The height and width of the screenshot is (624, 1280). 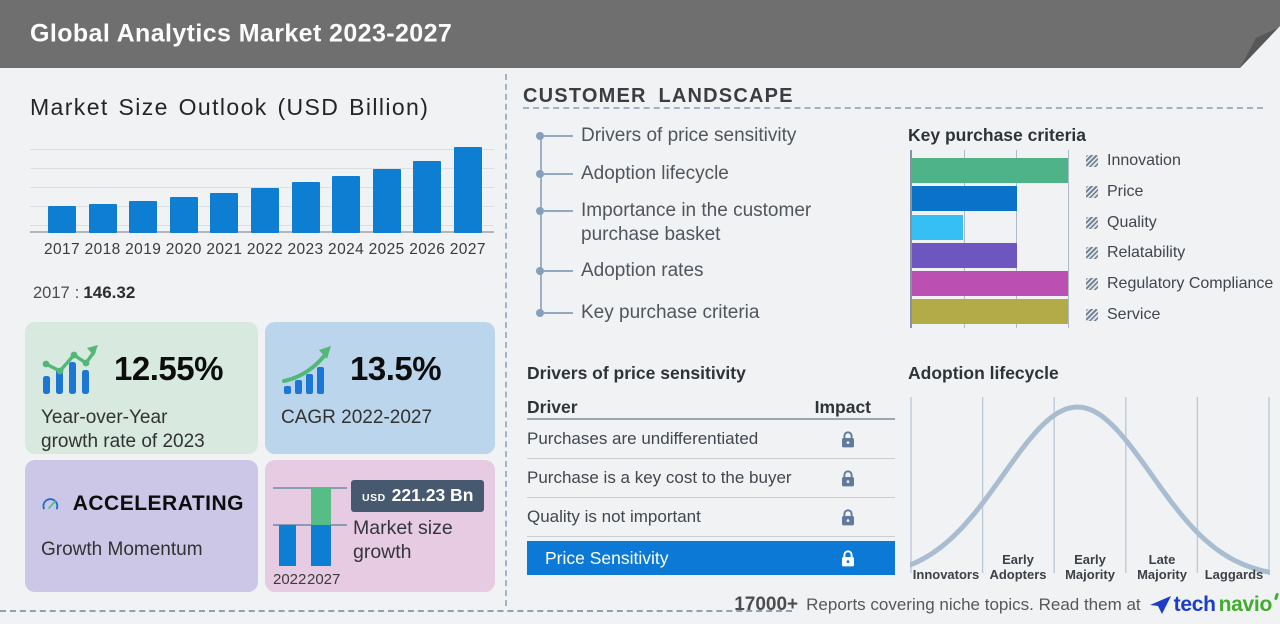 I want to click on mini-bar-2027-base, so click(x=321, y=545).